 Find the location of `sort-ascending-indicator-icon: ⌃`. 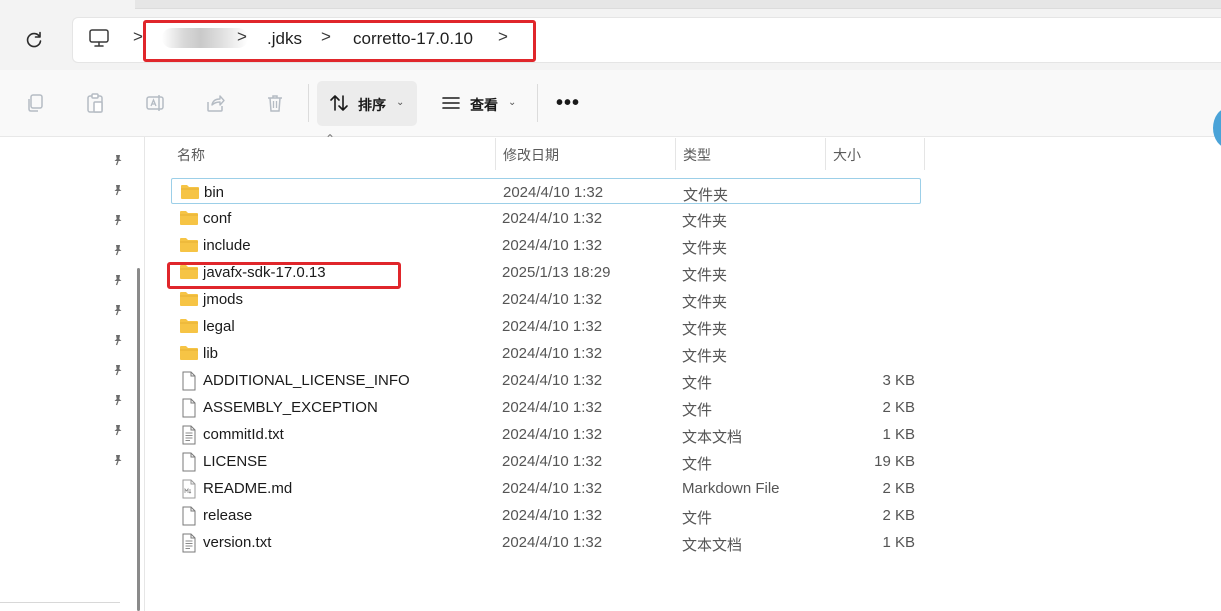

sort-ascending-indicator-icon: ⌃ is located at coordinates (330, 139).